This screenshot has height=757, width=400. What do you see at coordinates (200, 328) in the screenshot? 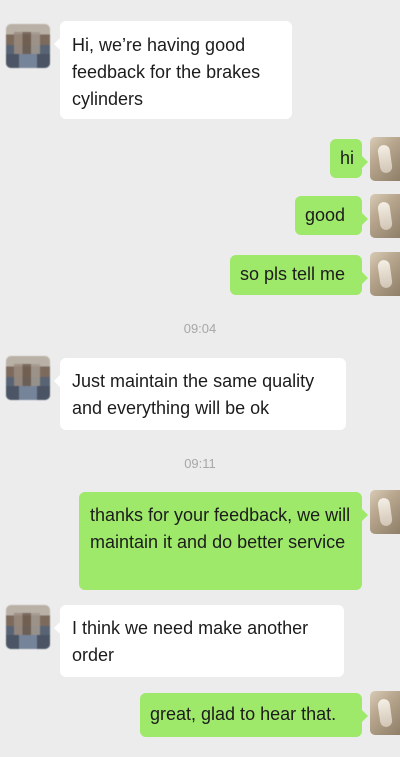
I see `timestamp: 09:04` at bounding box center [200, 328].